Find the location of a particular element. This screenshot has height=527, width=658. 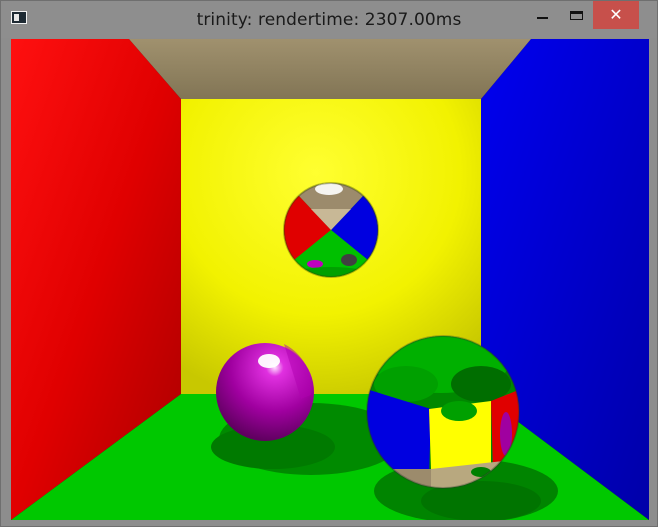

close-button: ✕ is located at coordinates (616, 15).